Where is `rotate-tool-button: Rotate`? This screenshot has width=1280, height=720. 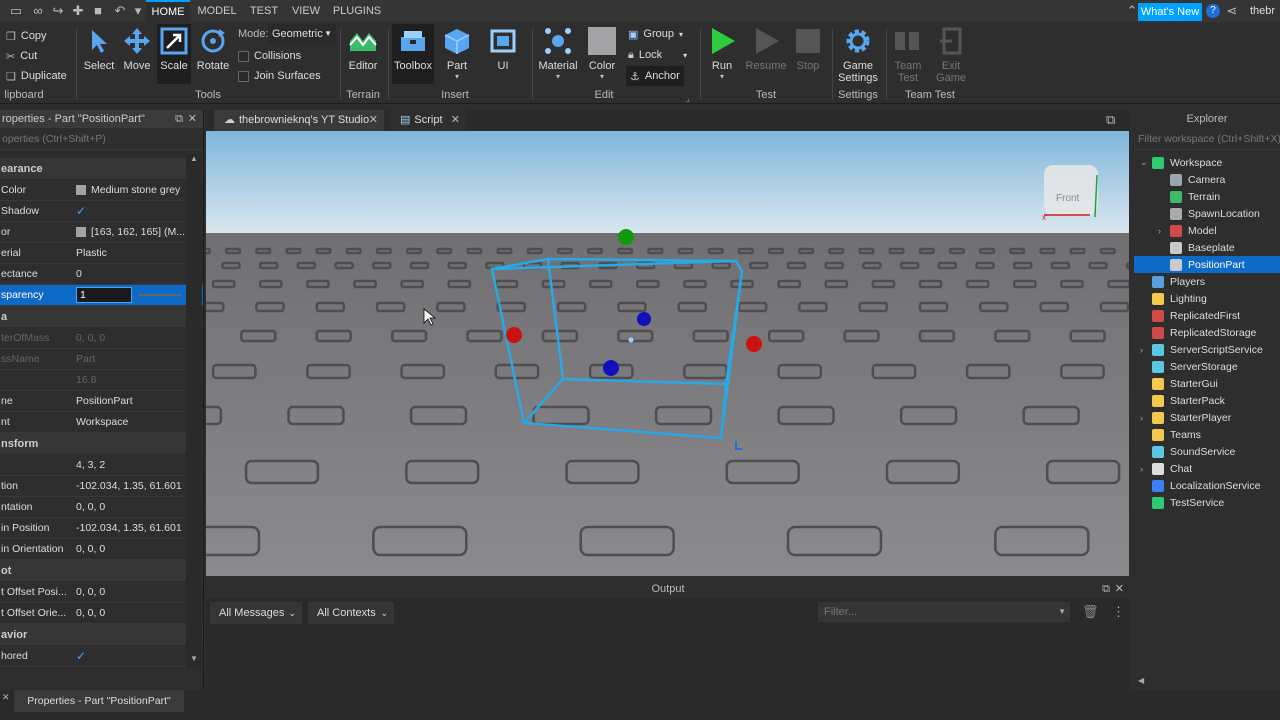
rotate-tool-button: Rotate is located at coordinates (213, 49).